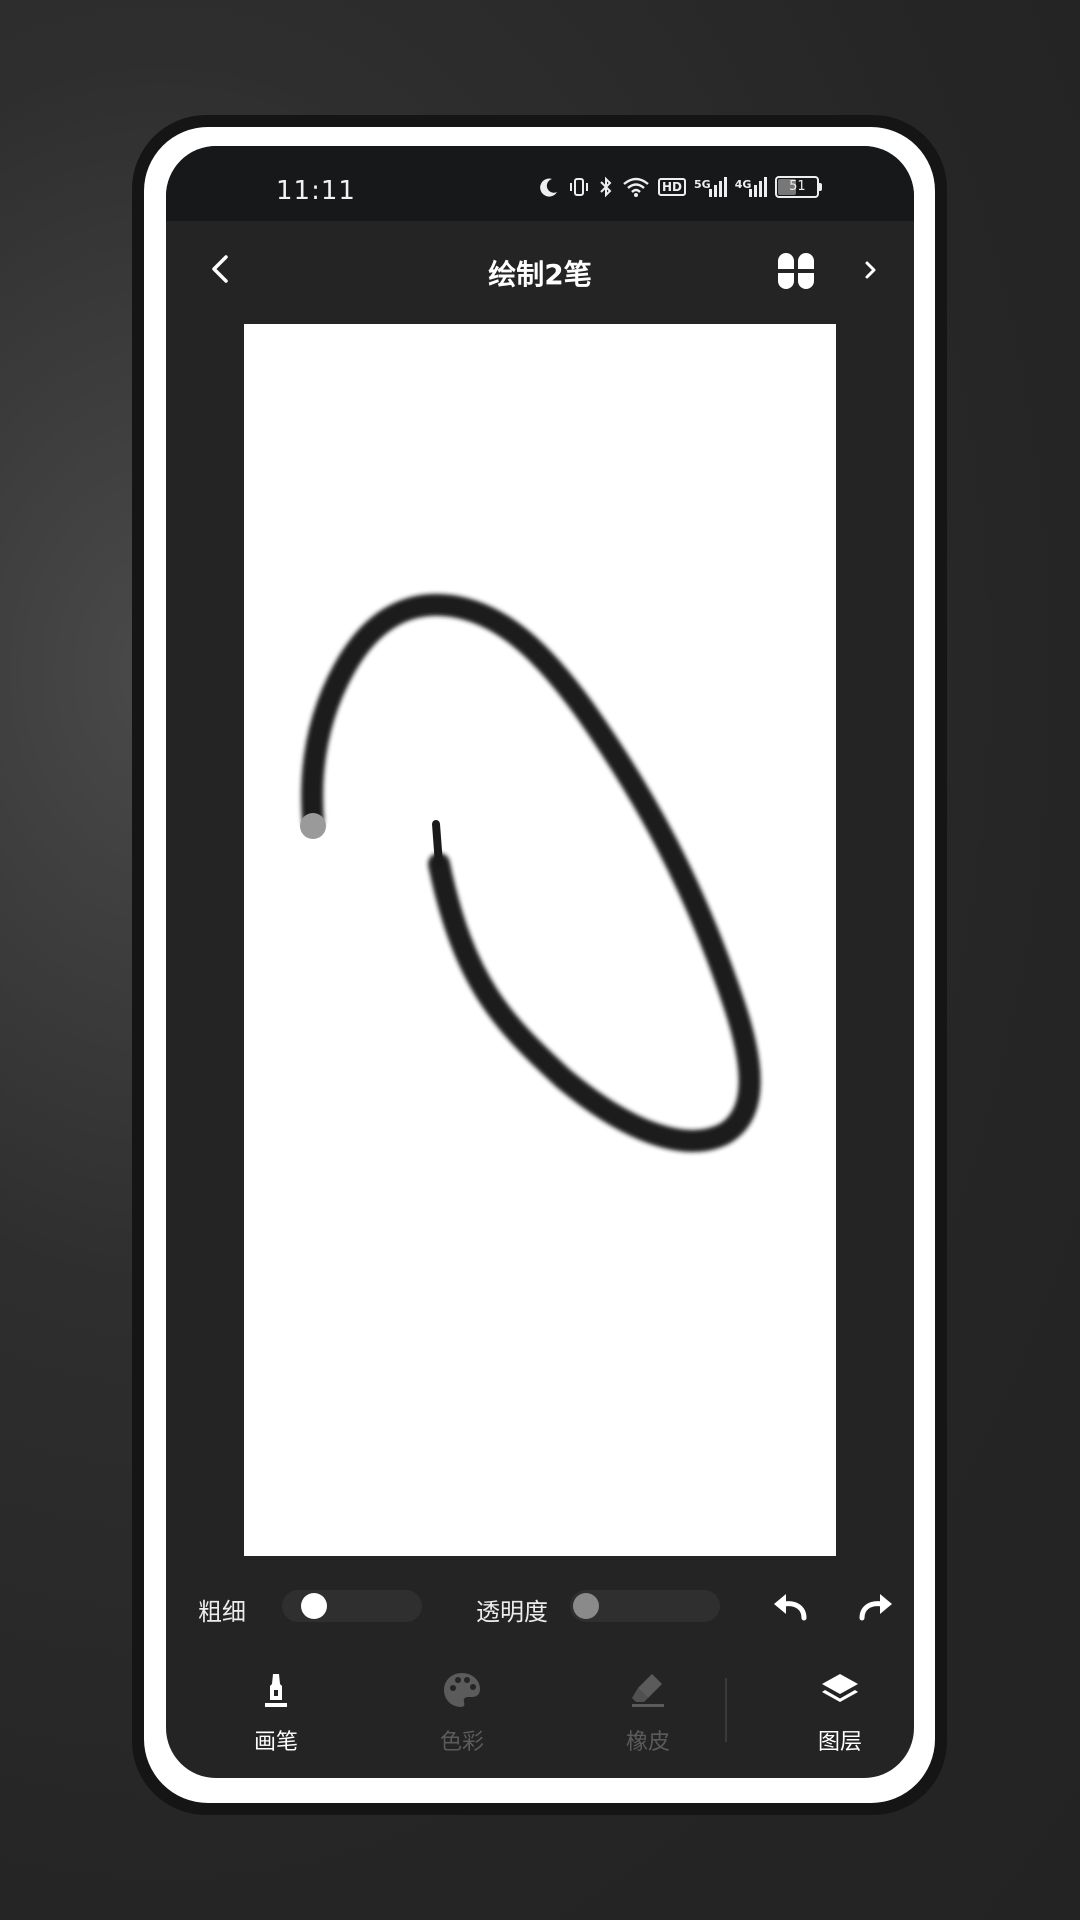 This screenshot has height=1920, width=1080. What do you see at coordinates (276, 1690) in the screenshot?
I see `brush-icon` at bounding box center [276, 1690].